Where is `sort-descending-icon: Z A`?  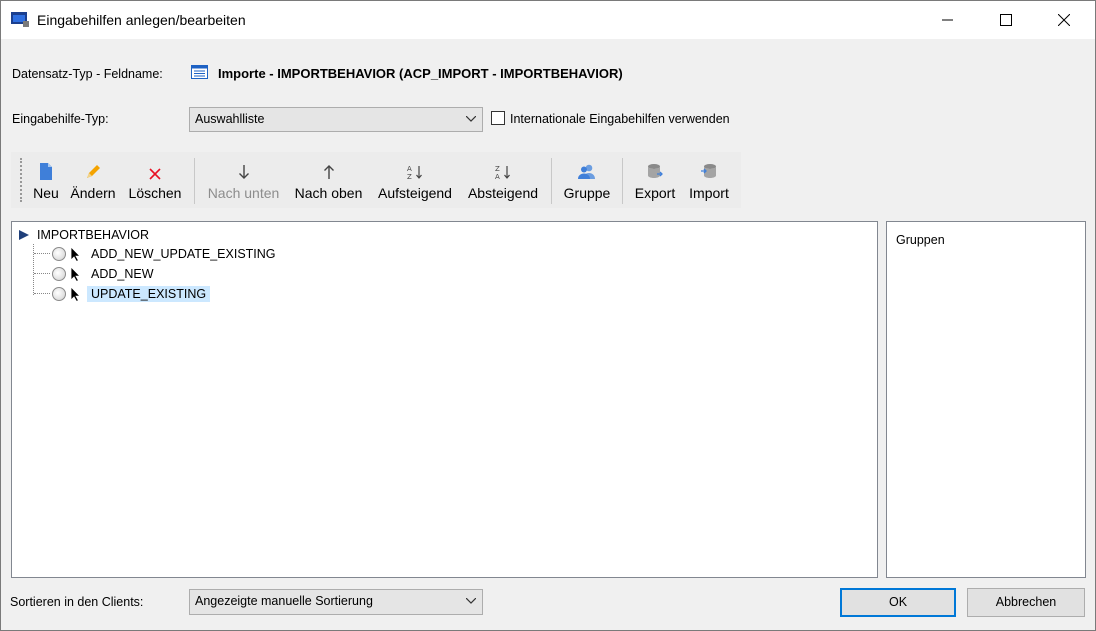
sort-descending-icon: Z A is located at coordinates (502, 172).